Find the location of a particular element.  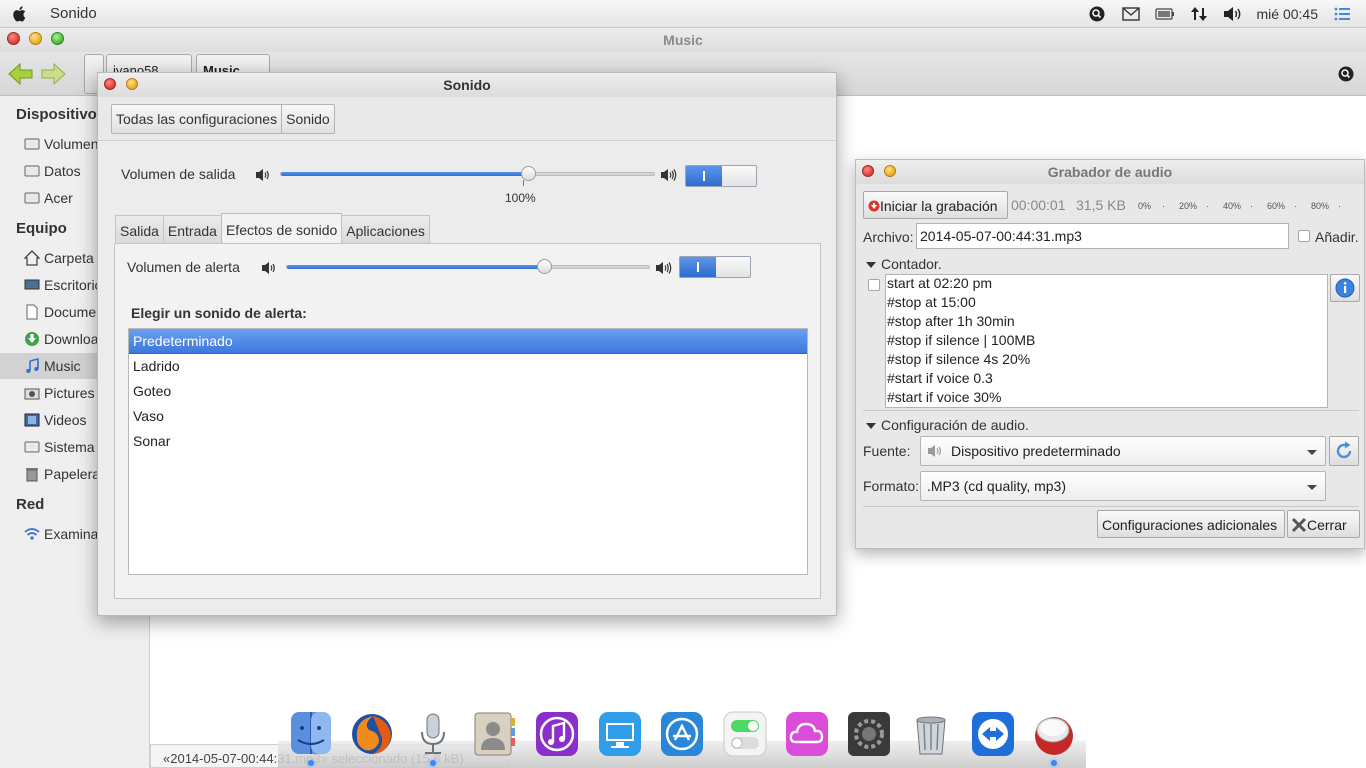

file-manager-titlebar: Music is located at coordinates (683, 40).